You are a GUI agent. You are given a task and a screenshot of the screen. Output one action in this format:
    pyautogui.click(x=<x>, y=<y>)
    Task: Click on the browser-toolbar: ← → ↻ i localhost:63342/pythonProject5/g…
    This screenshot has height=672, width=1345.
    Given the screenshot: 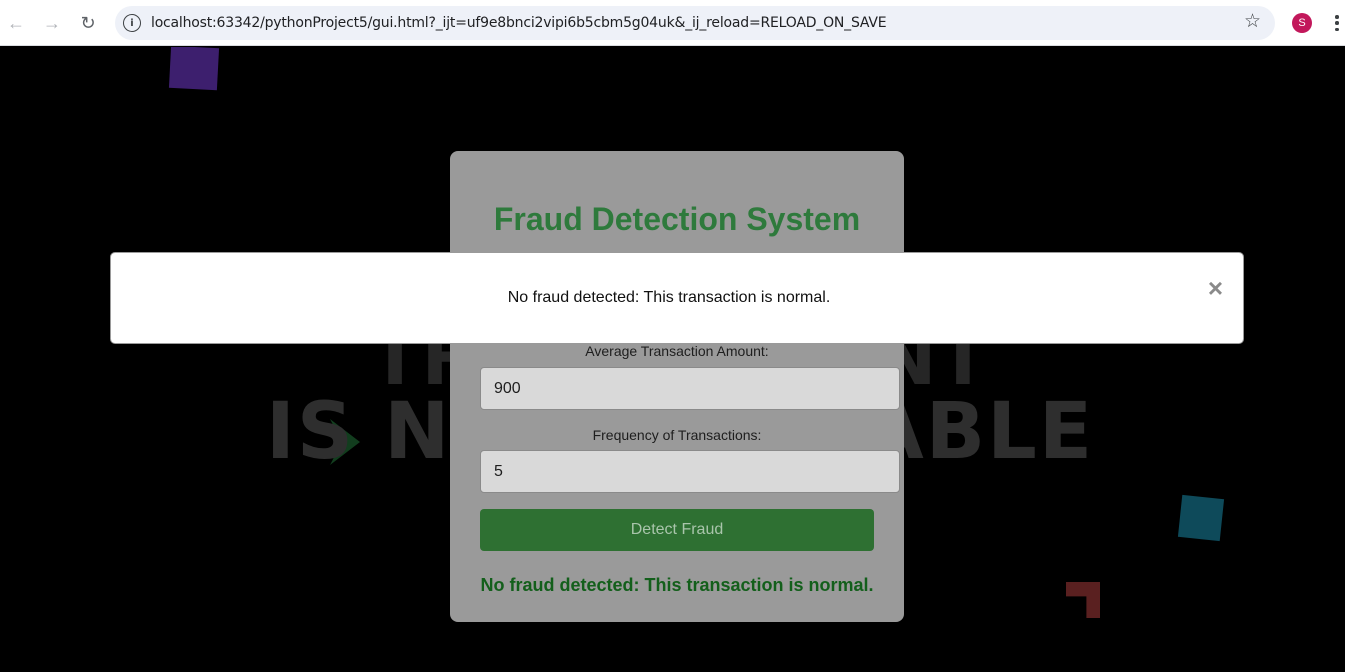 What is the action you would take?
    pyautogui.click(x=672, y=23)
    